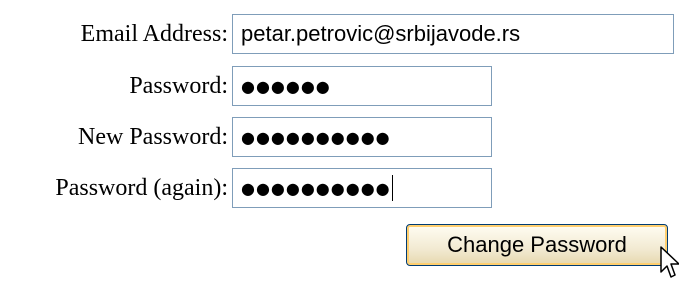 This screenshot has width=679, height=295. I want to click on change-password-button: Change Password, so click(537, 245).